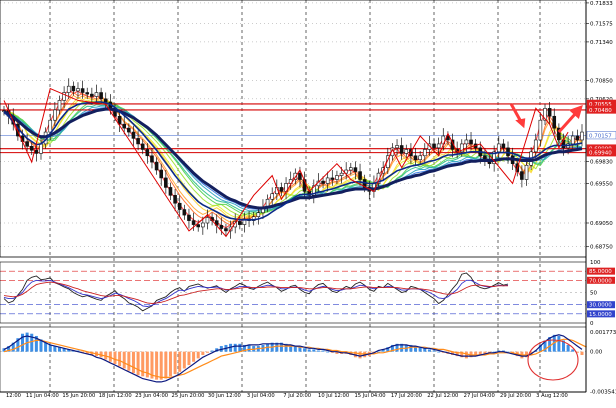 Image resolution: width=616 pixels, height=408 pixels. Describe the element at coordinates (601, 43) in the screenshot. I see `price-tick-label: 0.71340` at that location.